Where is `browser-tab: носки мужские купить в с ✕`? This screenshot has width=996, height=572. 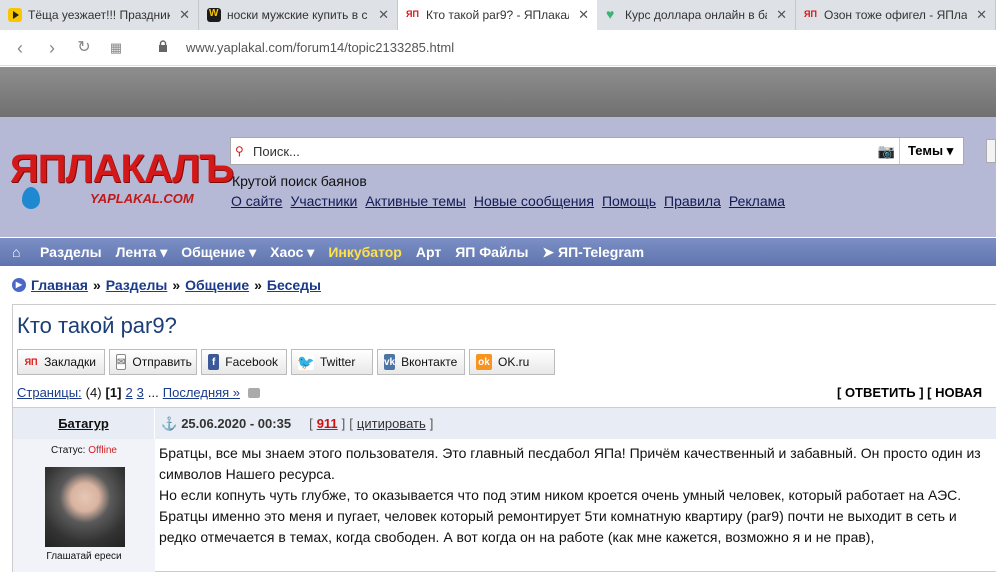
browser-tab: носки мужские купить в с ✕ is located at coordinates (298, 15).